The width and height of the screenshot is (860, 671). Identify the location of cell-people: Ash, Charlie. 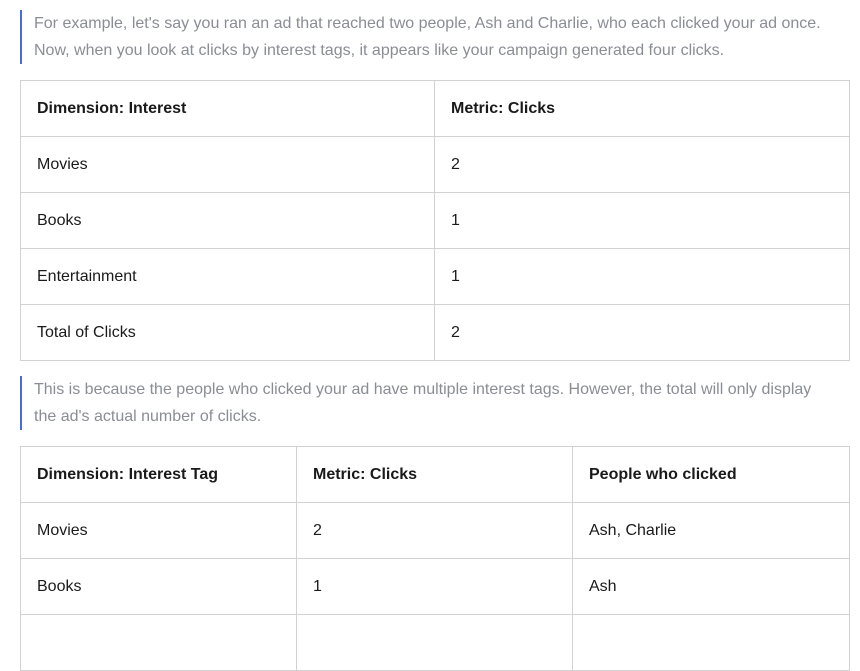
(711, 530).